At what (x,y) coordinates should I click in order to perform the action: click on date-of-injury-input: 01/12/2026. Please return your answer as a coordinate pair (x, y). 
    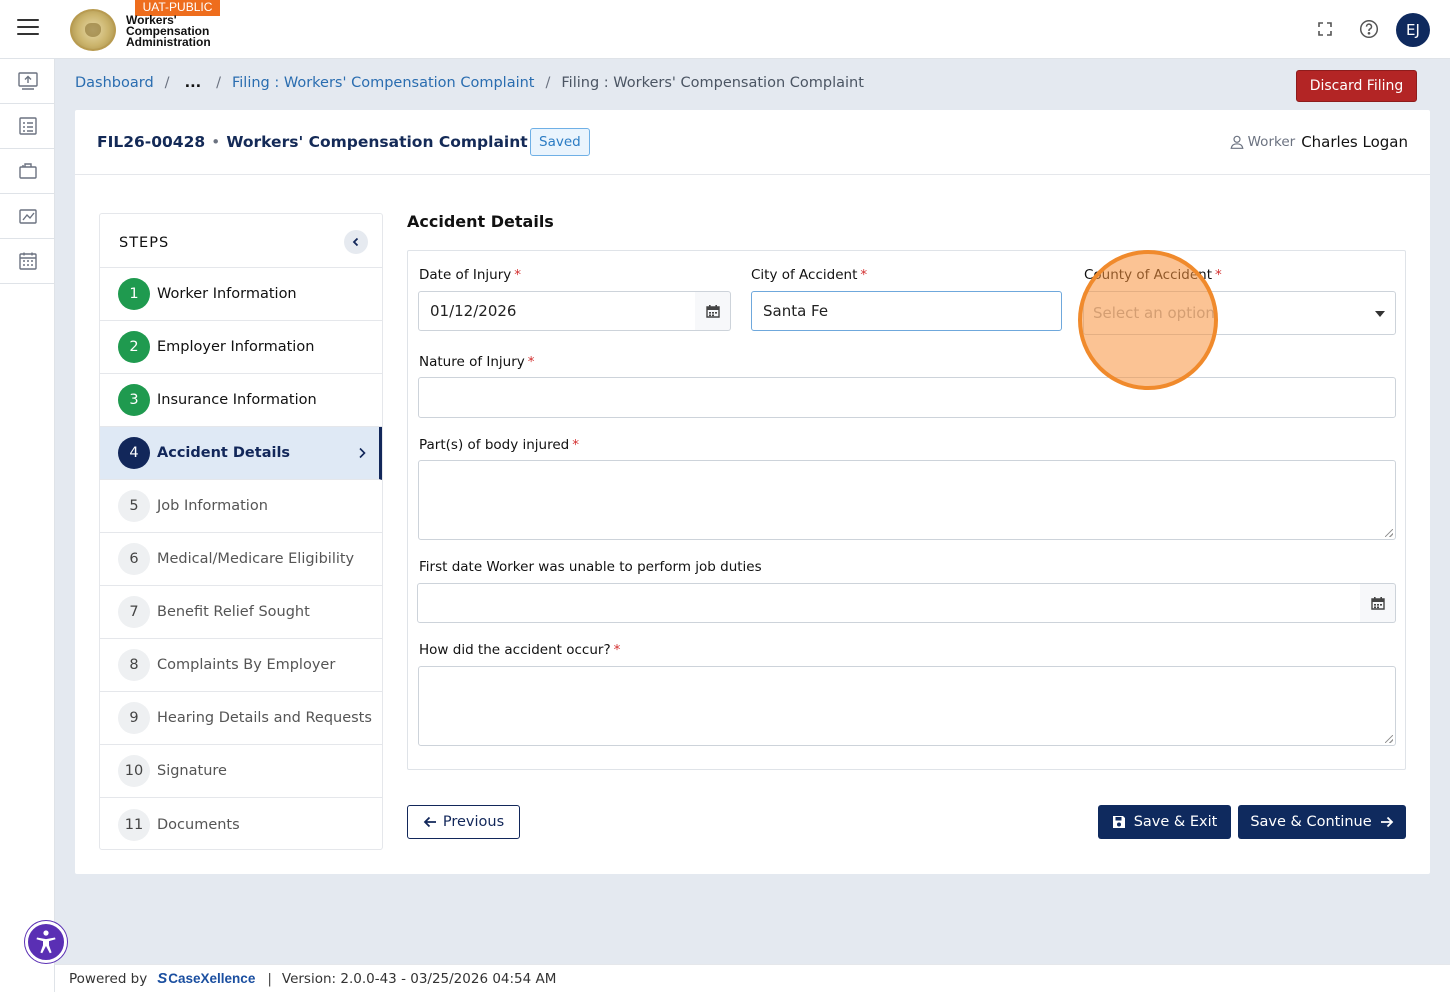
    Looking at the image, I should click on (557, 311).